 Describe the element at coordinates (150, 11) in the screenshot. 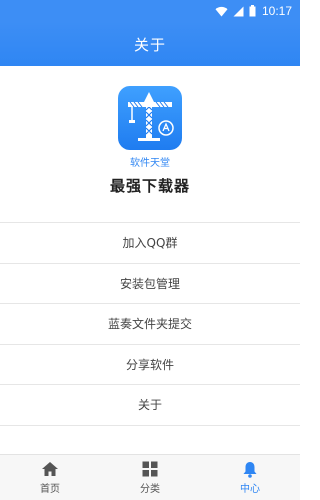

I see `status-bar: 10:17` at that location.